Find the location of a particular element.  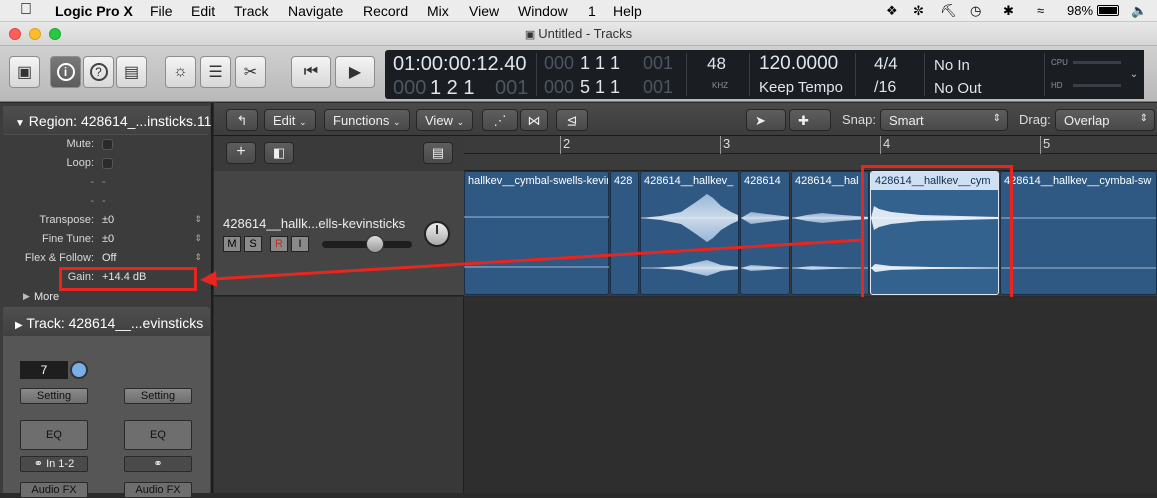

input-button: ⚭ In 1-2 is located at coordinates (54, 464).